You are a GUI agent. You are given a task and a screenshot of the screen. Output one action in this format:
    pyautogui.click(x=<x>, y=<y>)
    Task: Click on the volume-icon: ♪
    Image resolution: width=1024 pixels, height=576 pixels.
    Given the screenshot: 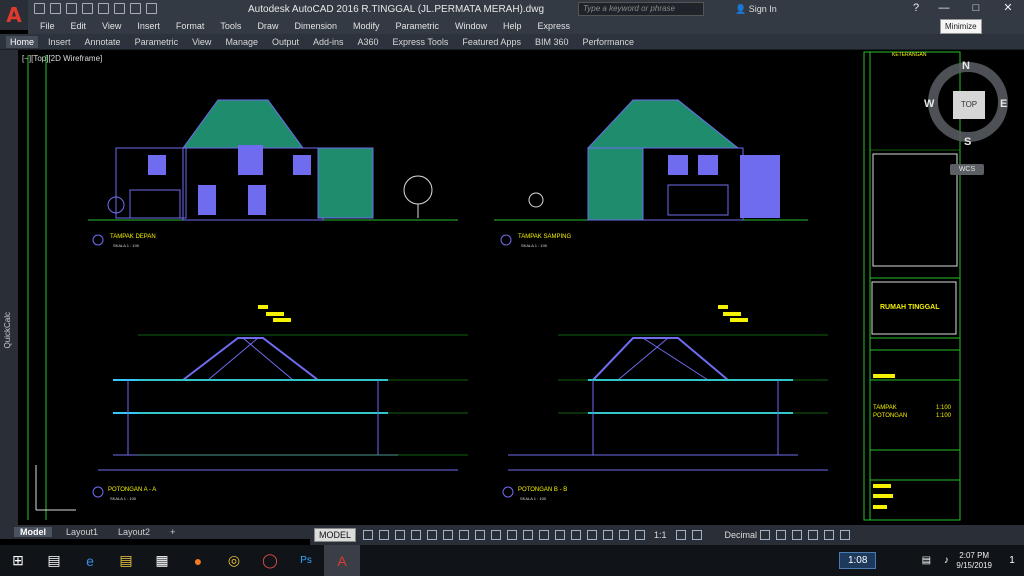 What is the action you would take?
    pyautogui.click(x=946, y=560)
    